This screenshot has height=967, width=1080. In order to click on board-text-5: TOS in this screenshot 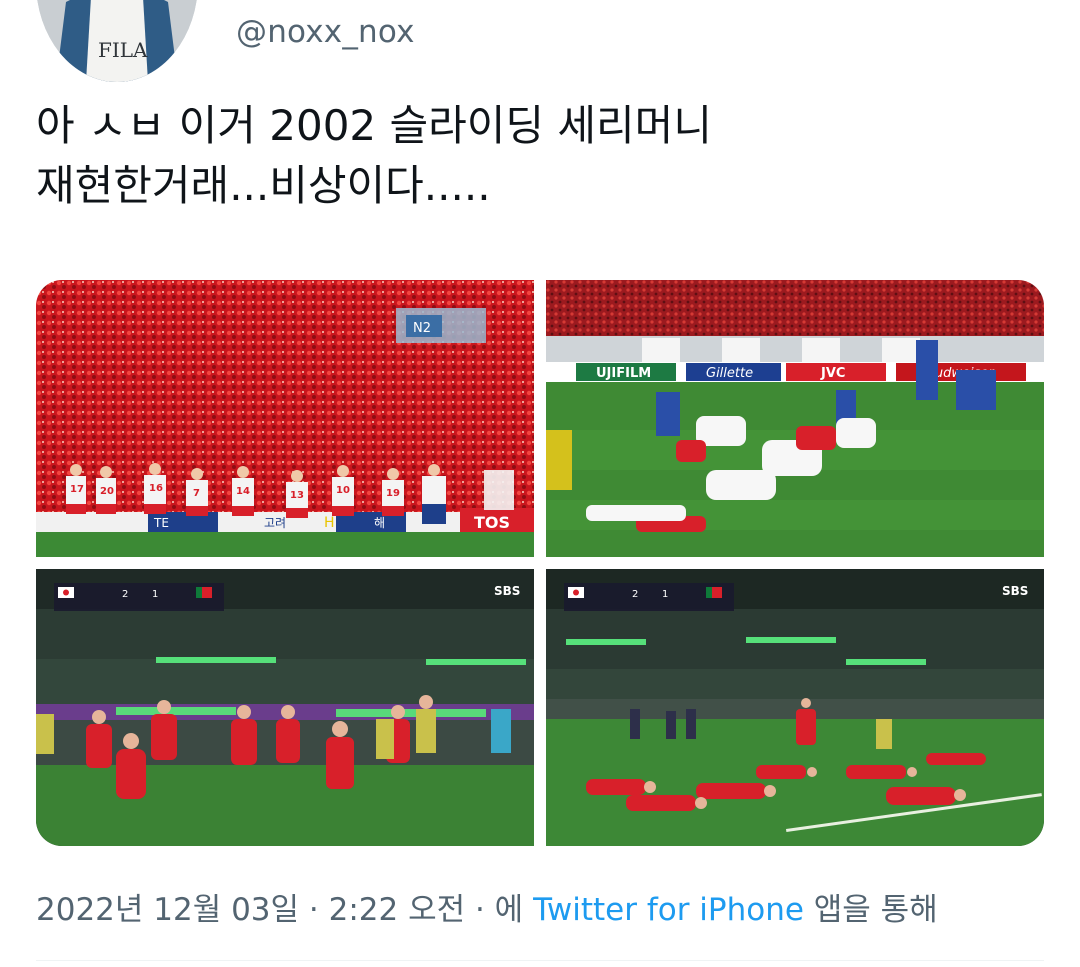, I will do `click(492, 522)`.